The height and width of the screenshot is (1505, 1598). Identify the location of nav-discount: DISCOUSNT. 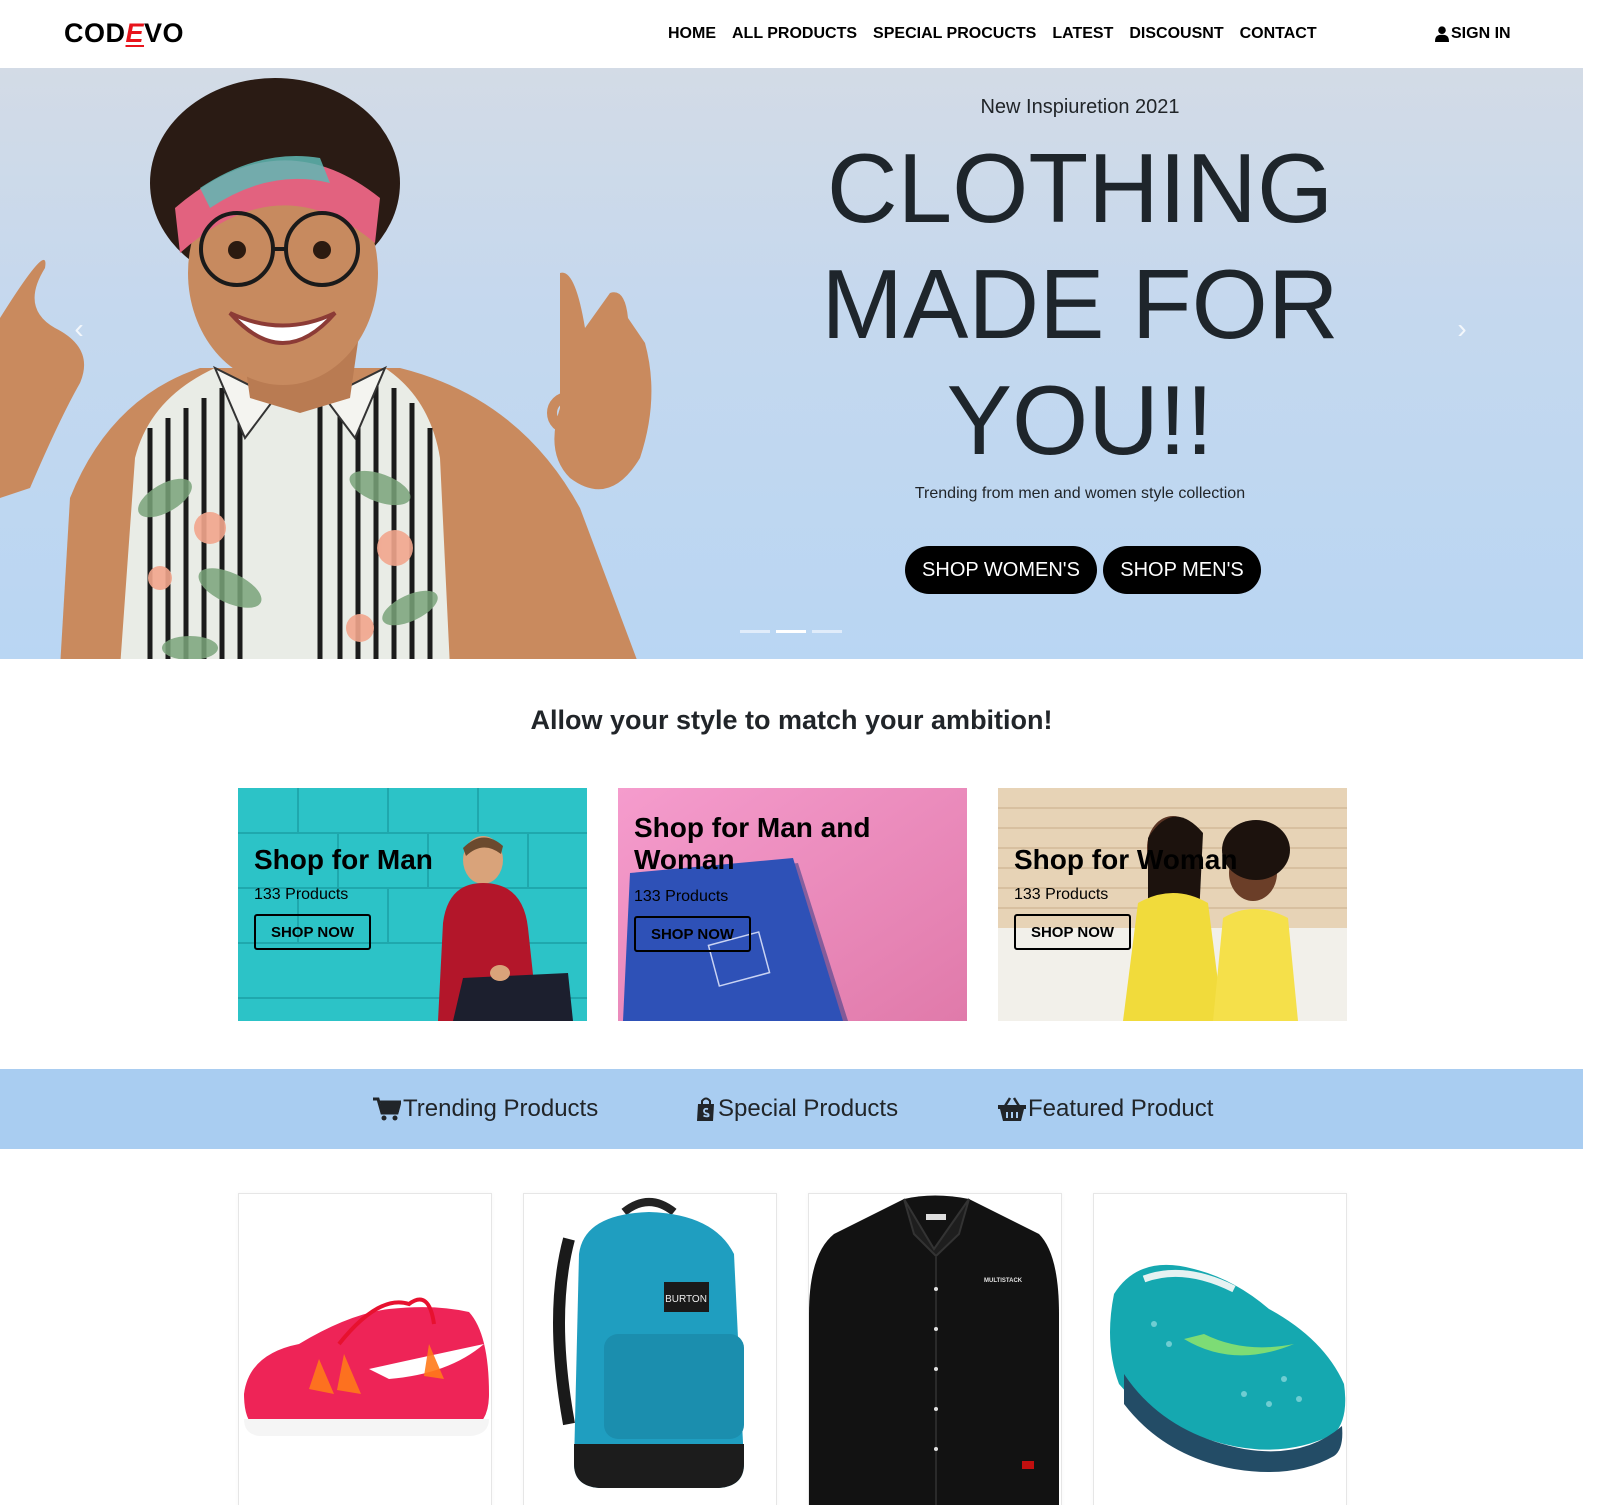
(1176, 34).